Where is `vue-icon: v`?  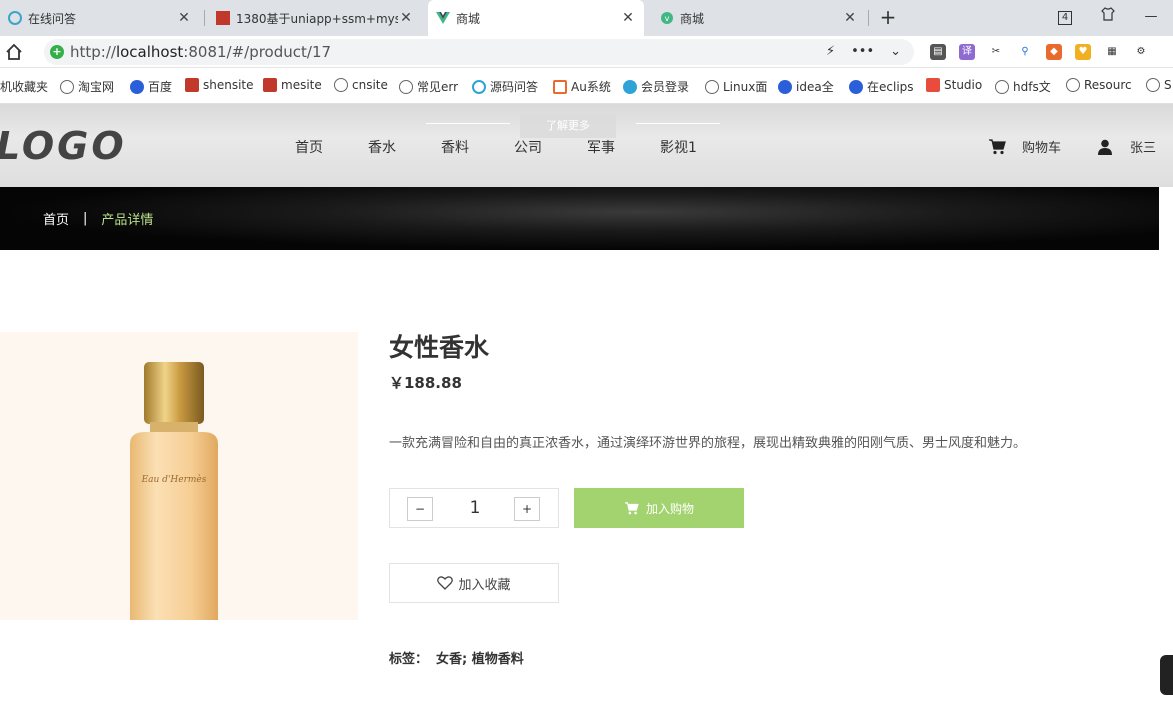
vue-icon: v is located at coordinates (667, 18).